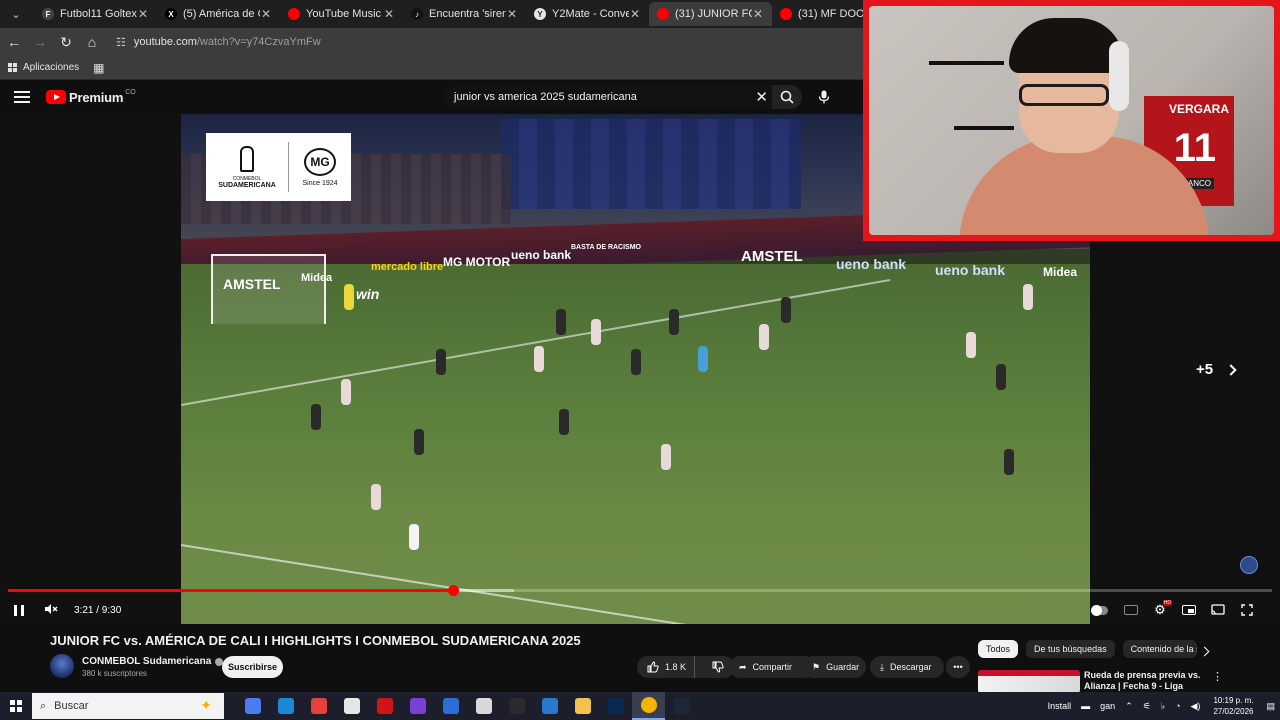 Image resolution: width=1280 pixels, height=720 pixels. I want to click on start-button, so click(16, 706).